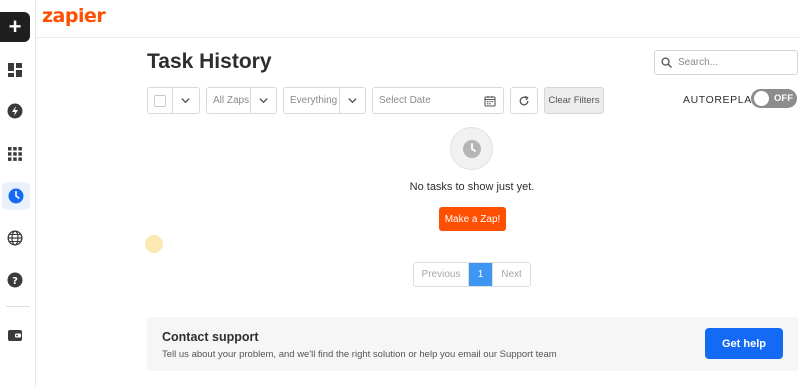 Image resolution: width=800 pixels, height=387 pixels. What do you see at coordinates (733, 62) in the screenshot?
I see `search-input` at bounding box center [733, 62].